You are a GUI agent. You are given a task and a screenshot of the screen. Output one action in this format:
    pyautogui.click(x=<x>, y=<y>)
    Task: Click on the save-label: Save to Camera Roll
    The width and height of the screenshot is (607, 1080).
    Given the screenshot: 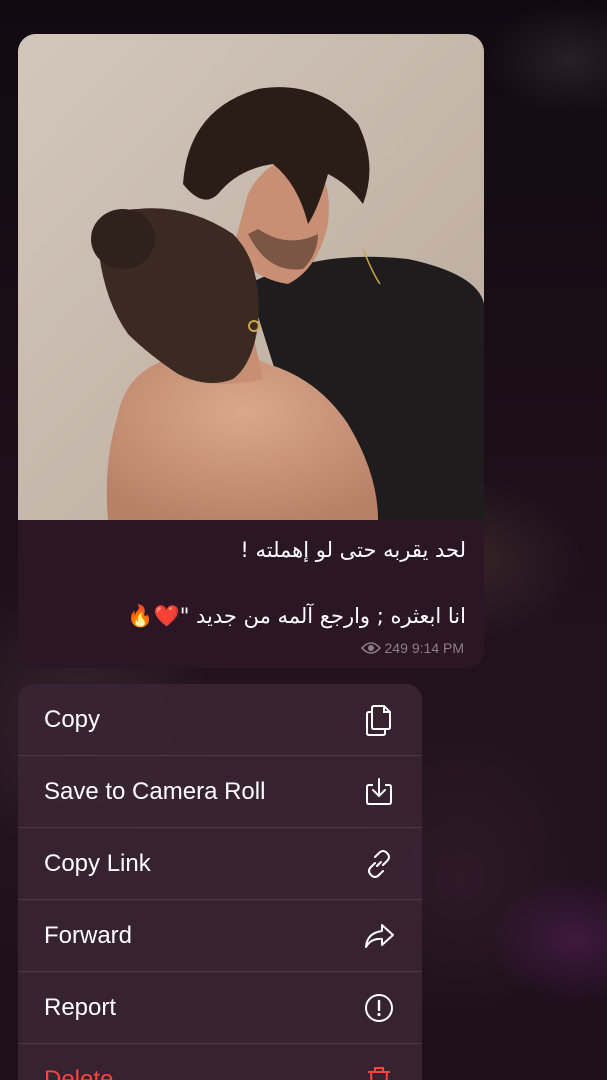 What is the action you would take?
    pyautogui.click(x=155, y=791)
    